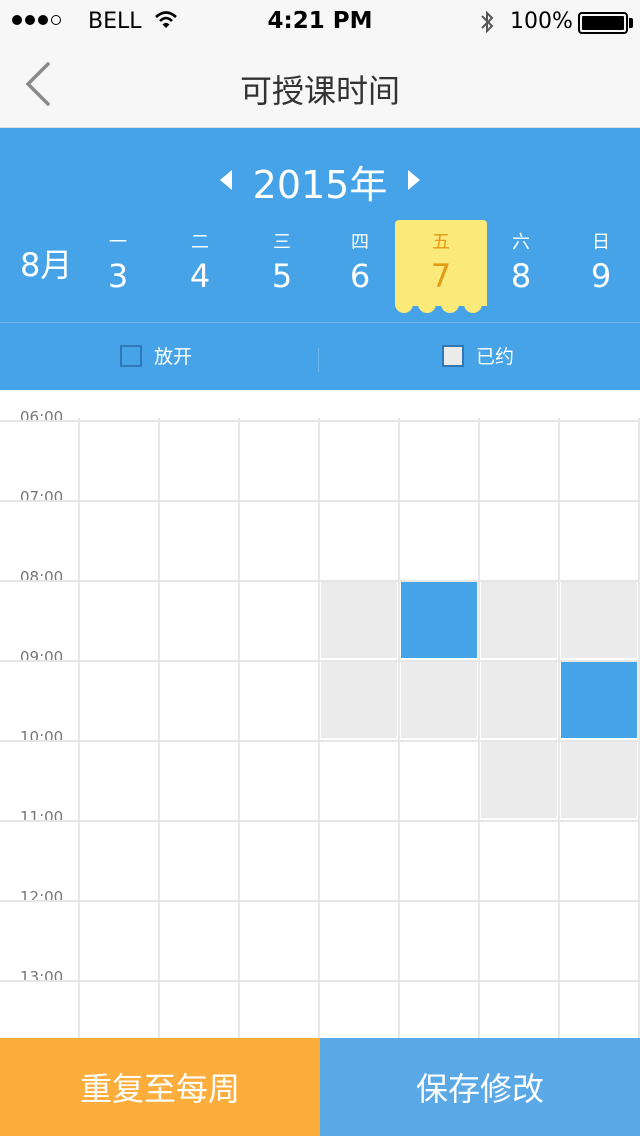  I want to click on day-column-tue: 二 4, so click(200, 263).